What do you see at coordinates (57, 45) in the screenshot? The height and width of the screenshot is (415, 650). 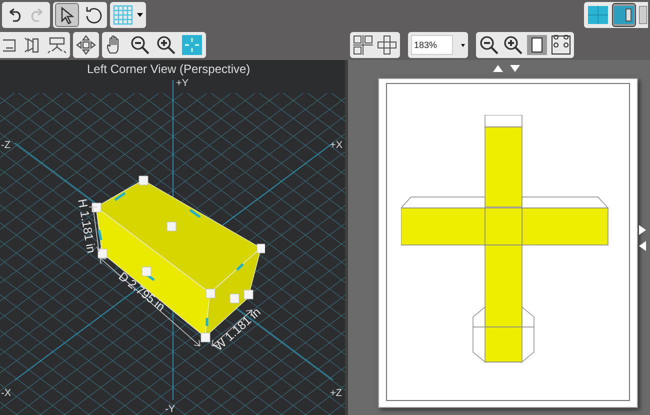 I see `top-view-icon` at bounding box center [57, 45].